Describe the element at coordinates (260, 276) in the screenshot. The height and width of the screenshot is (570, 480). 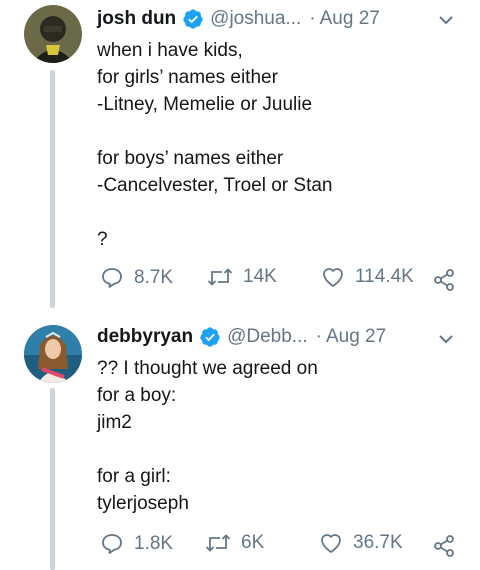
I see `retweet-count: 14K` at that location.